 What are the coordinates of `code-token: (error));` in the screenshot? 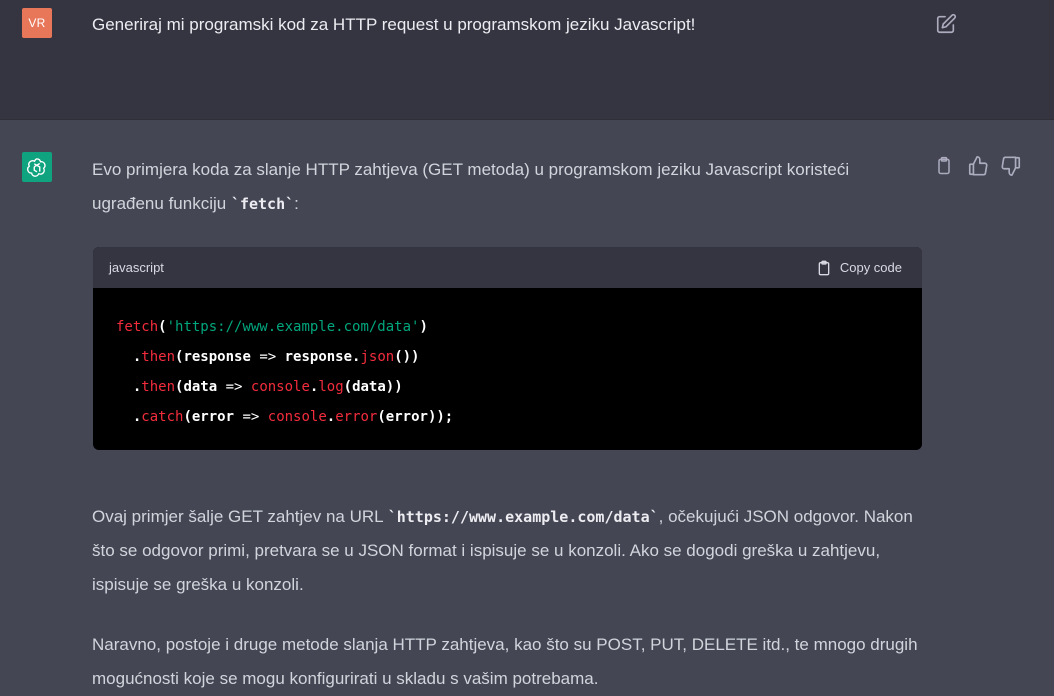 It's located at (415, 417).